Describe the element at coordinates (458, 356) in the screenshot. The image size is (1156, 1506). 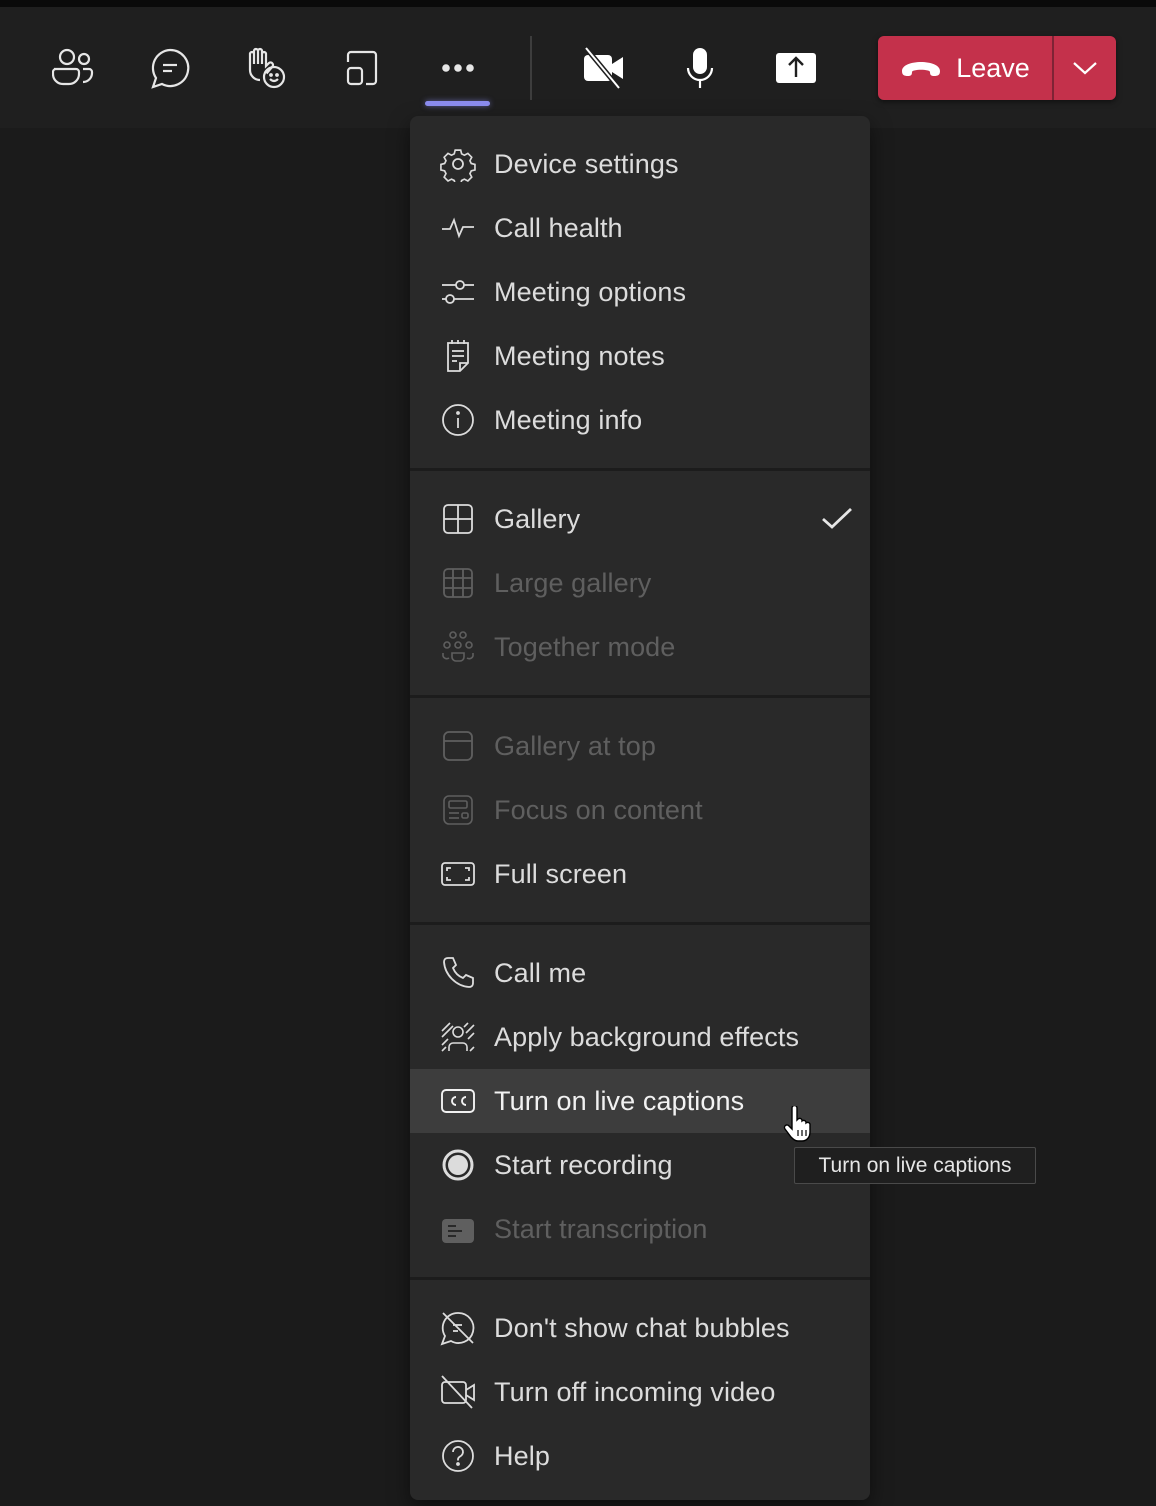
I see `notes-icon` at that location.